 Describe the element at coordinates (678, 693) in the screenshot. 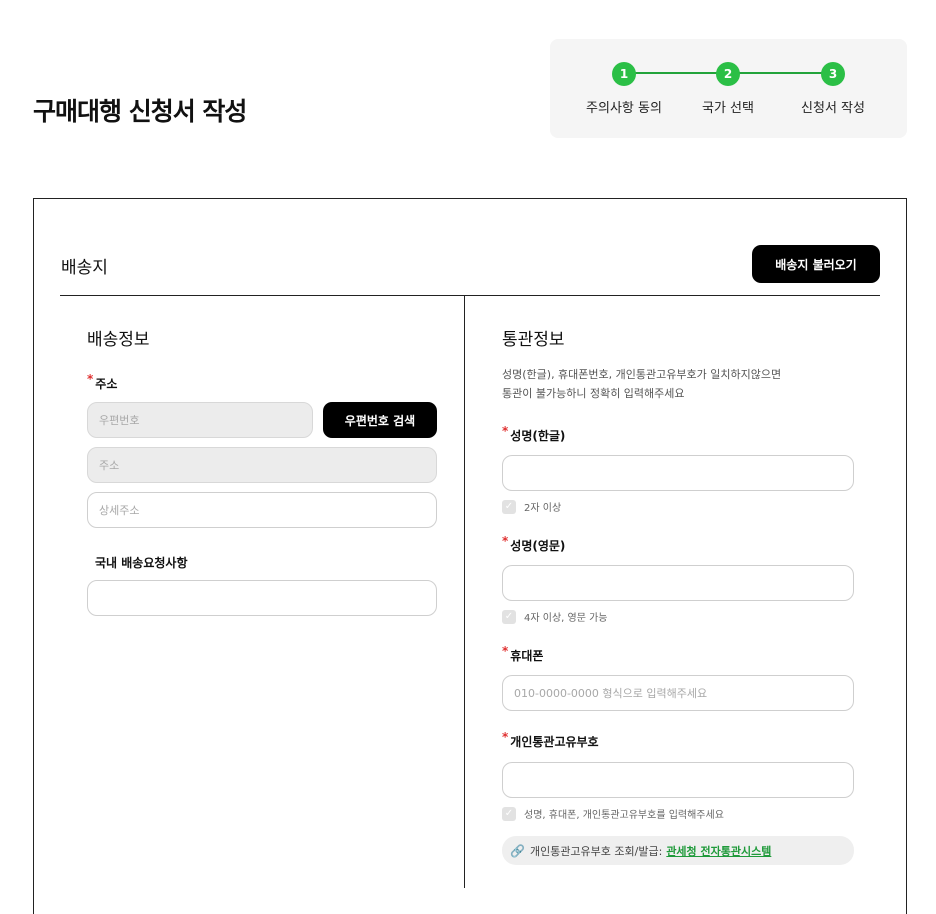

I see `phone-input` at that location.